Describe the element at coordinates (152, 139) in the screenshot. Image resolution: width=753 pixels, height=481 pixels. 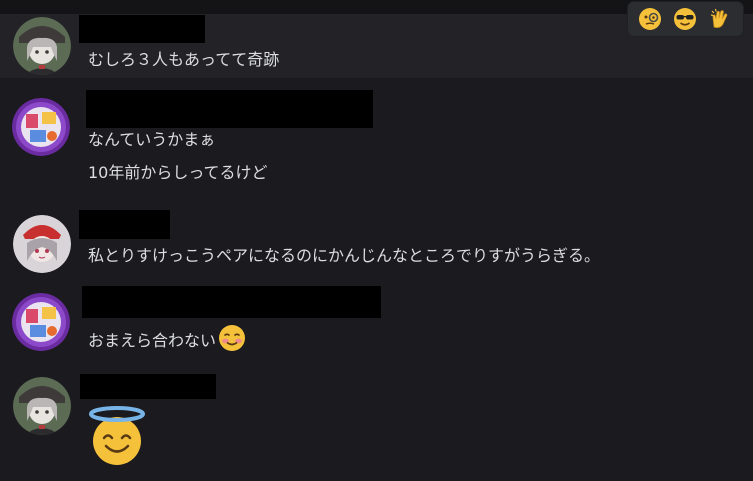
I see `message-text: なんていうかまぁ` at that location.